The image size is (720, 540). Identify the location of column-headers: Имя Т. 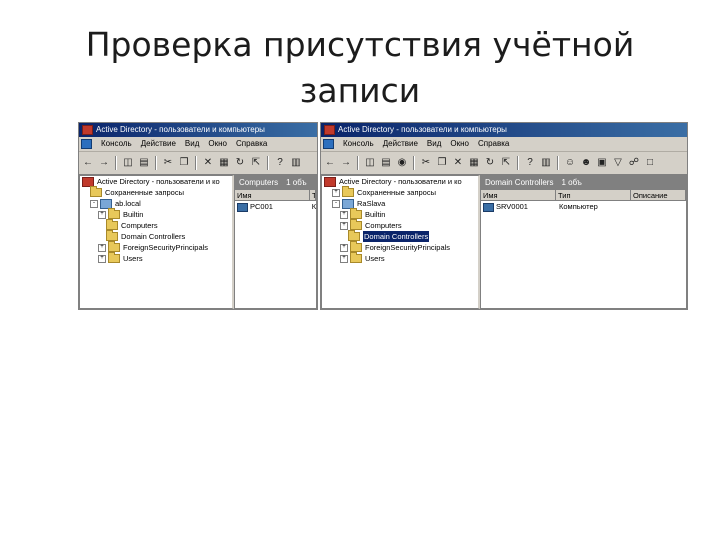
(275, 195).